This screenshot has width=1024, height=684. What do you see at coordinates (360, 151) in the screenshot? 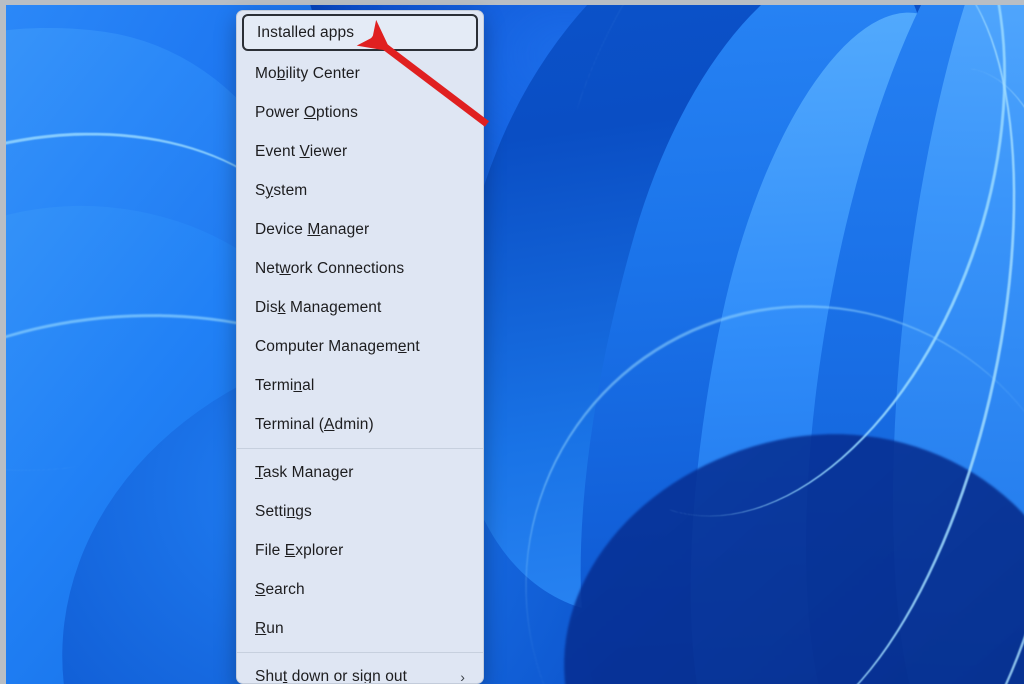
I see `menu-item-event-viewer: Event Viewer` at bounding box center [360, 151].